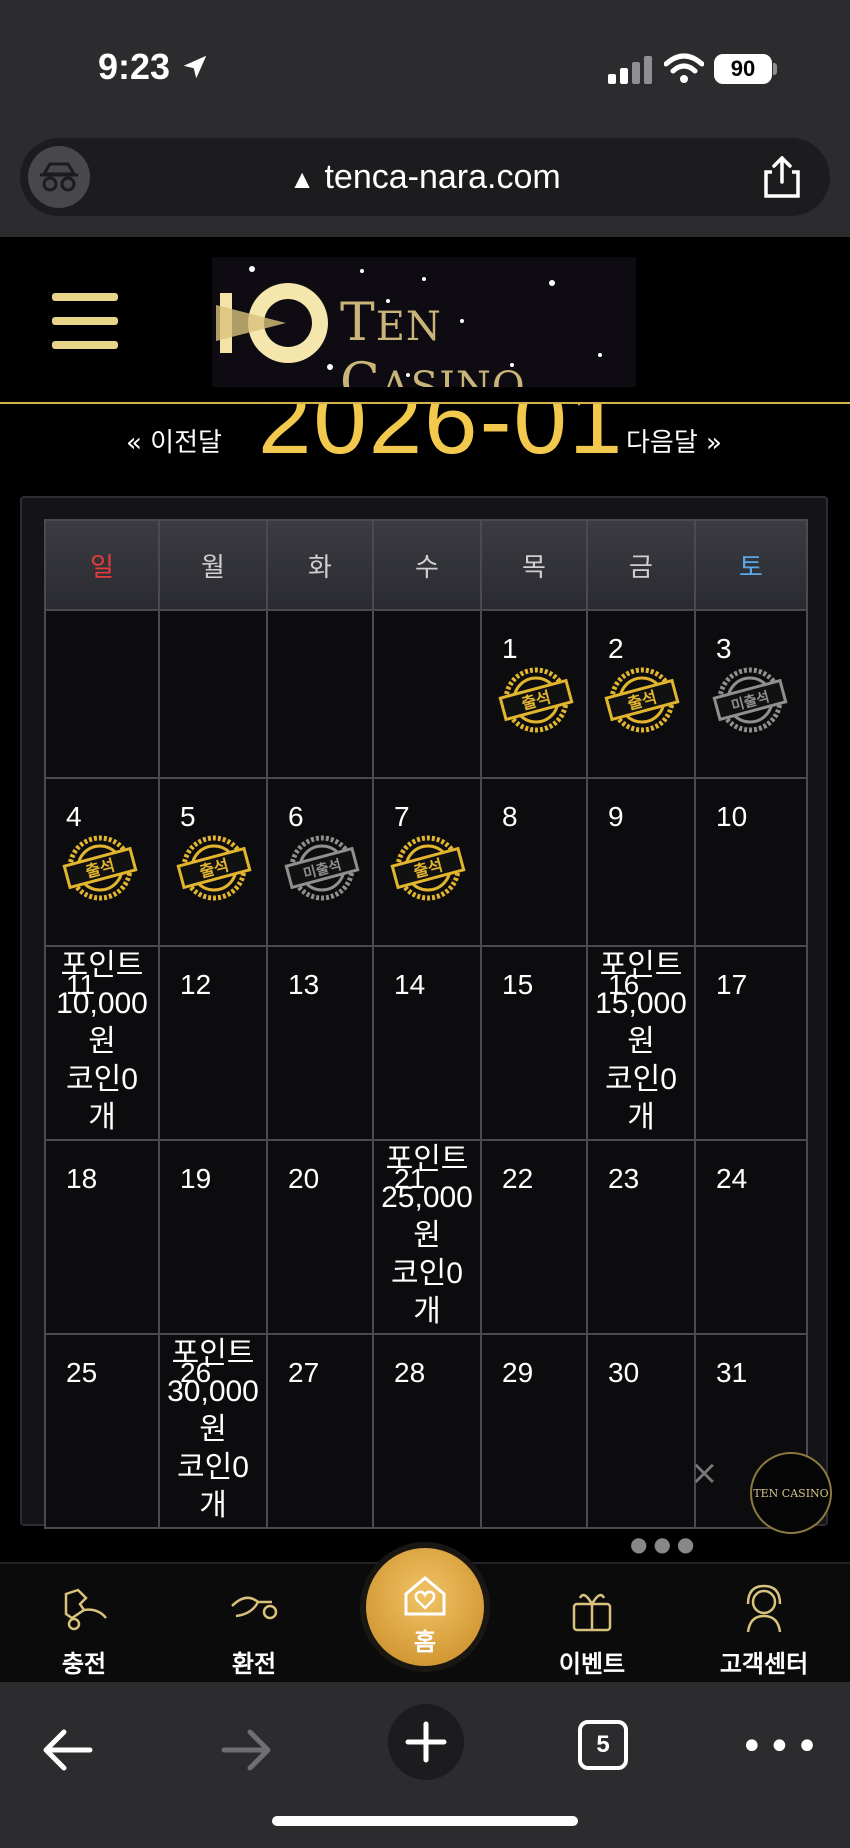 Image resolution: width=850 pixels, height=1848 pixels. I want to click on absent-stamp-icon: 미출석, so click(750, 700).